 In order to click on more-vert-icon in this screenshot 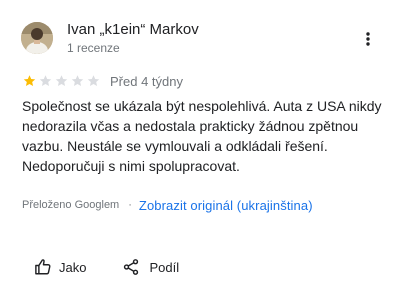, I will do `click(368, 41)`.